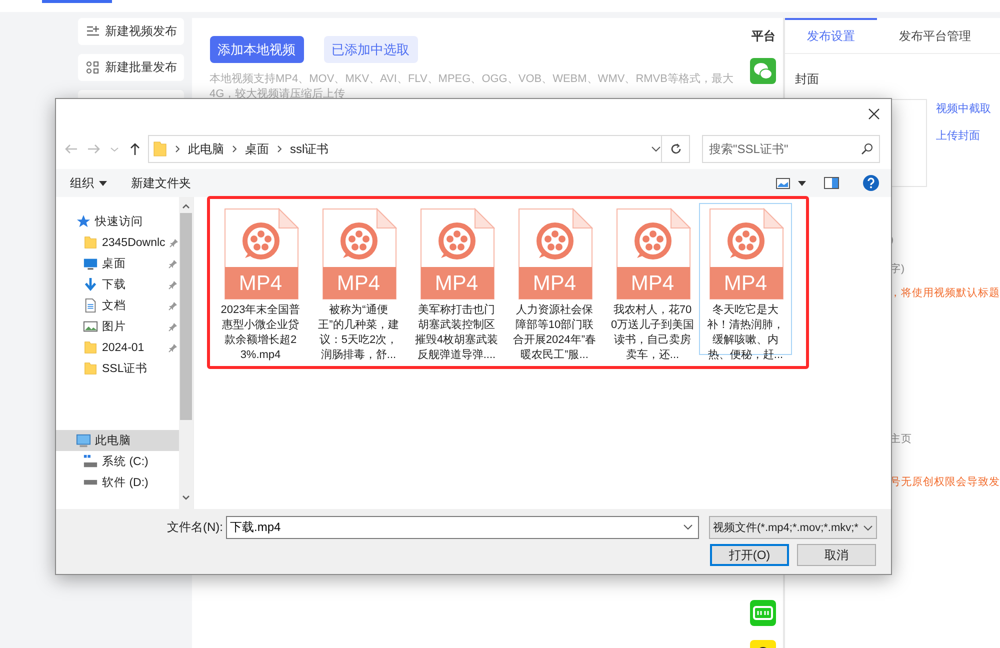 This screenshot has width=1000, height=648. What do you see at coordinates (117, 461) in the screenshot?
I see `nav-item: 系统 (C:)` at bounding box center [117, 461].